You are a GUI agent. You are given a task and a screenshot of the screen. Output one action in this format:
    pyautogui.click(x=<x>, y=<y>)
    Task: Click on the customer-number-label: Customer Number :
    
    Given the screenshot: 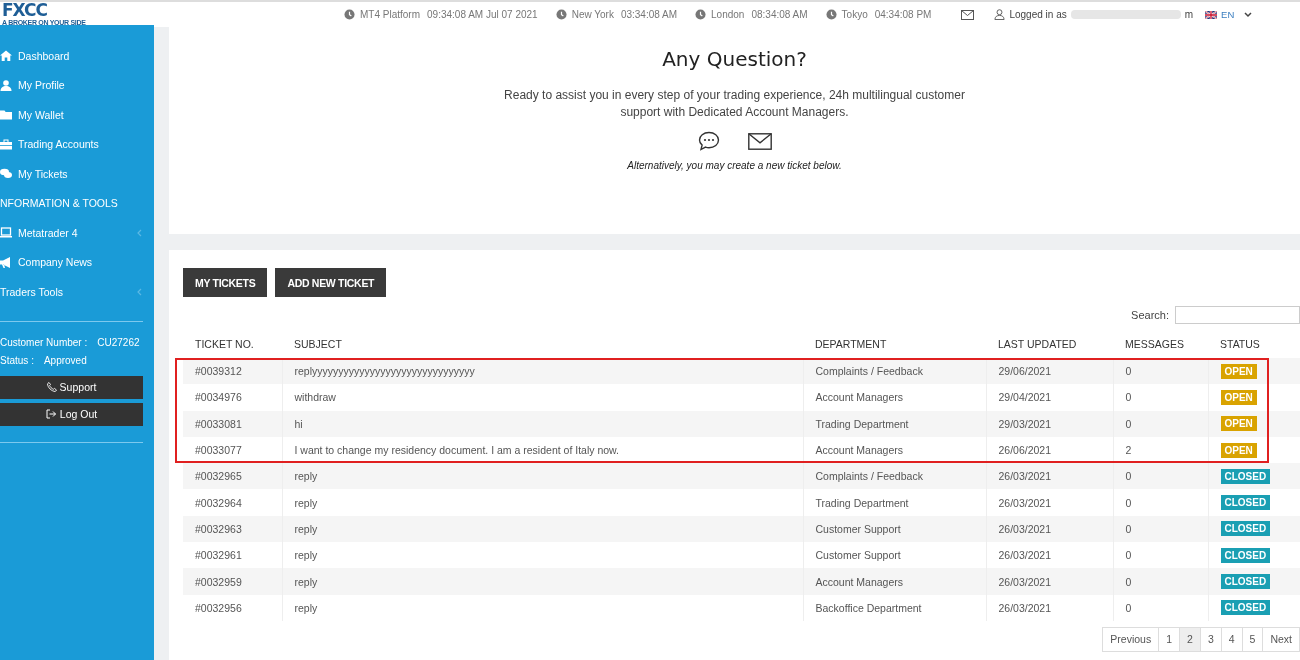 What is the action you would take?
    pyautogui.click(x=44, y=342)
    